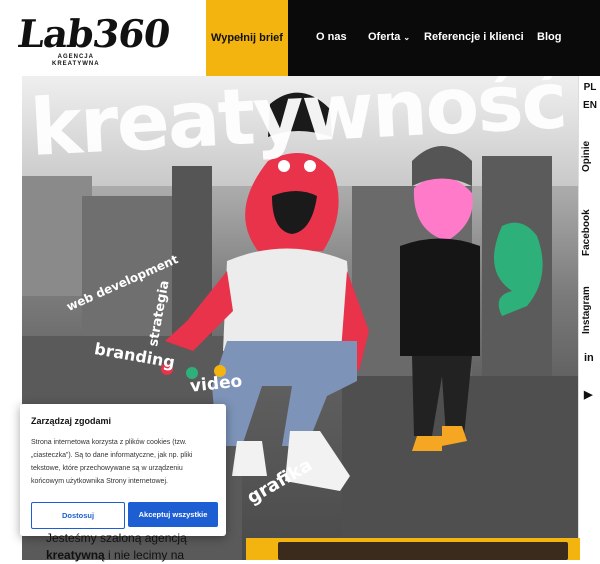 The width and height of the screenshot is (600, 564). What do you see at coordinates (116, 538) in the screenshot?
I see `intro-line1: Jesteśmy szaloną agencją` at bounding box center [116, 538].